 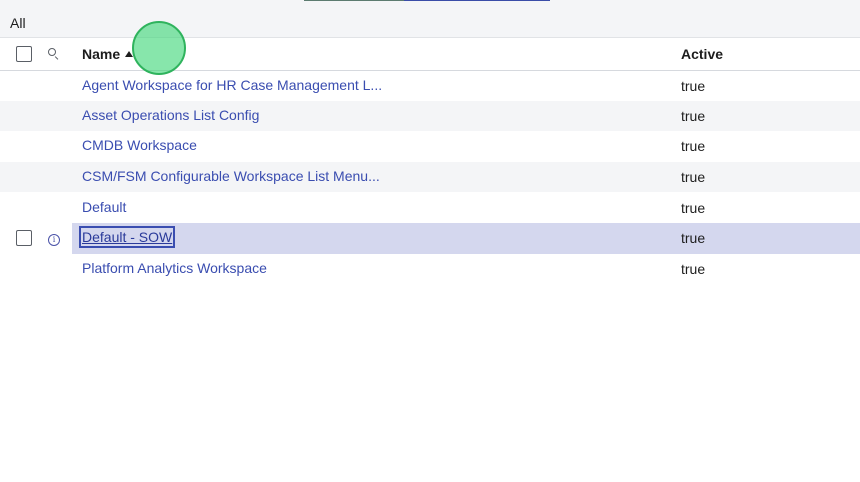 I want to click on header-search-cell, so click(x=57, y=54).